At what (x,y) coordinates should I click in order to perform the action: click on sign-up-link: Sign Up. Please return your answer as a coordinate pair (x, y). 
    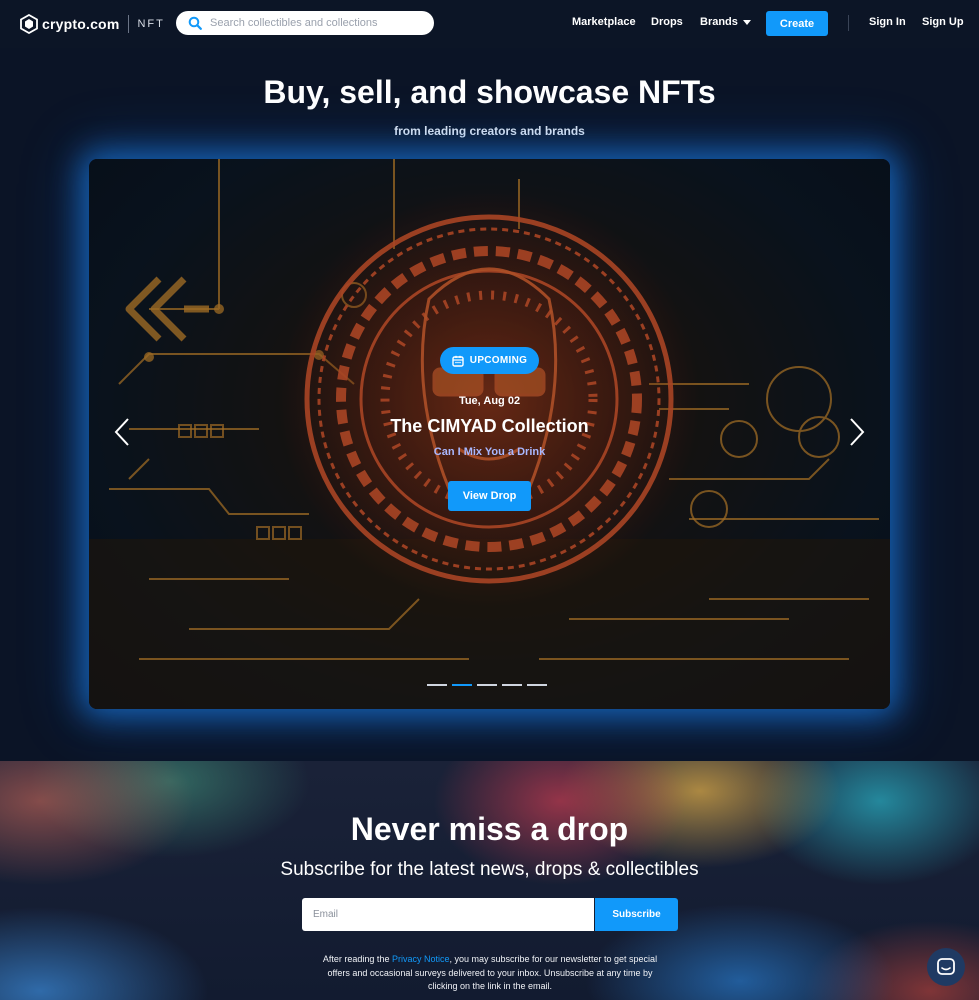
    Looking at the image, I should click on (943, 22).